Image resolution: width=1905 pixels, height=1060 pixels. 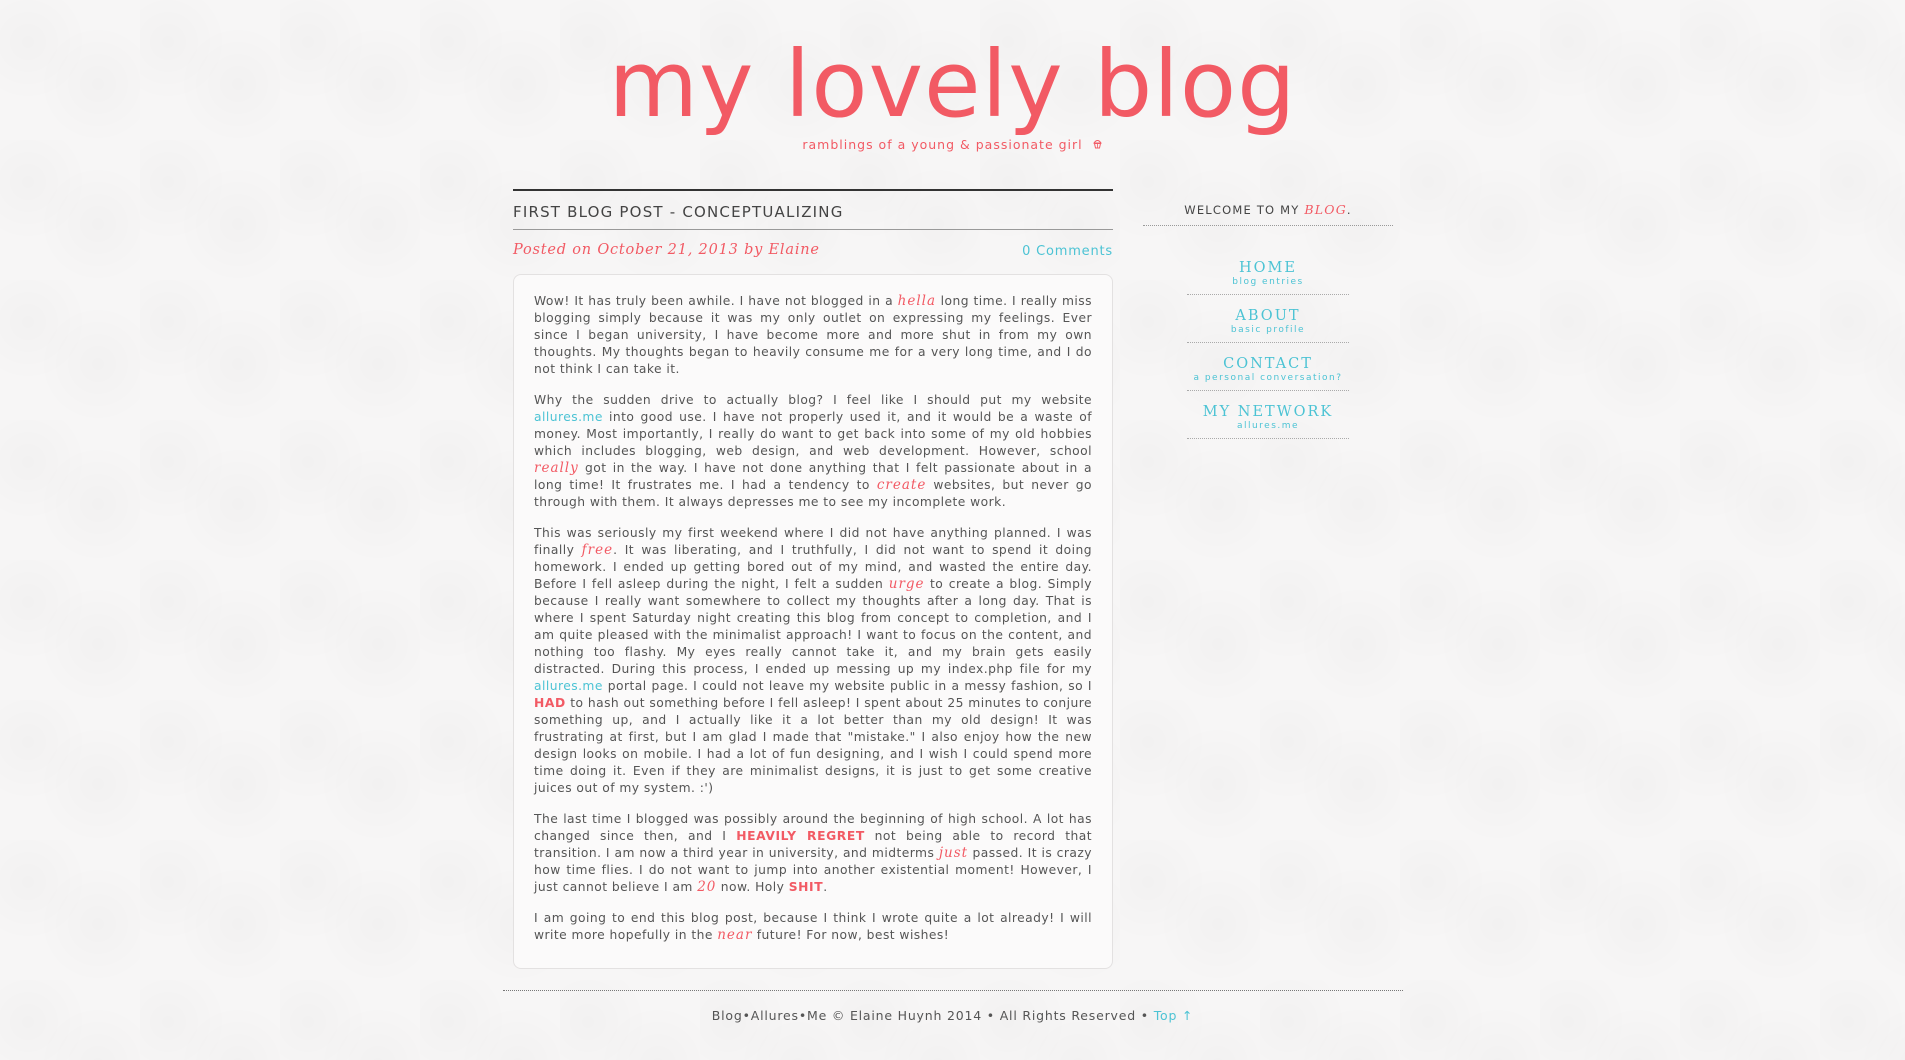 I want to click on post-title: FIRST BLOG POST - CONCEPTUALIZING, so click(x=813, y=212).